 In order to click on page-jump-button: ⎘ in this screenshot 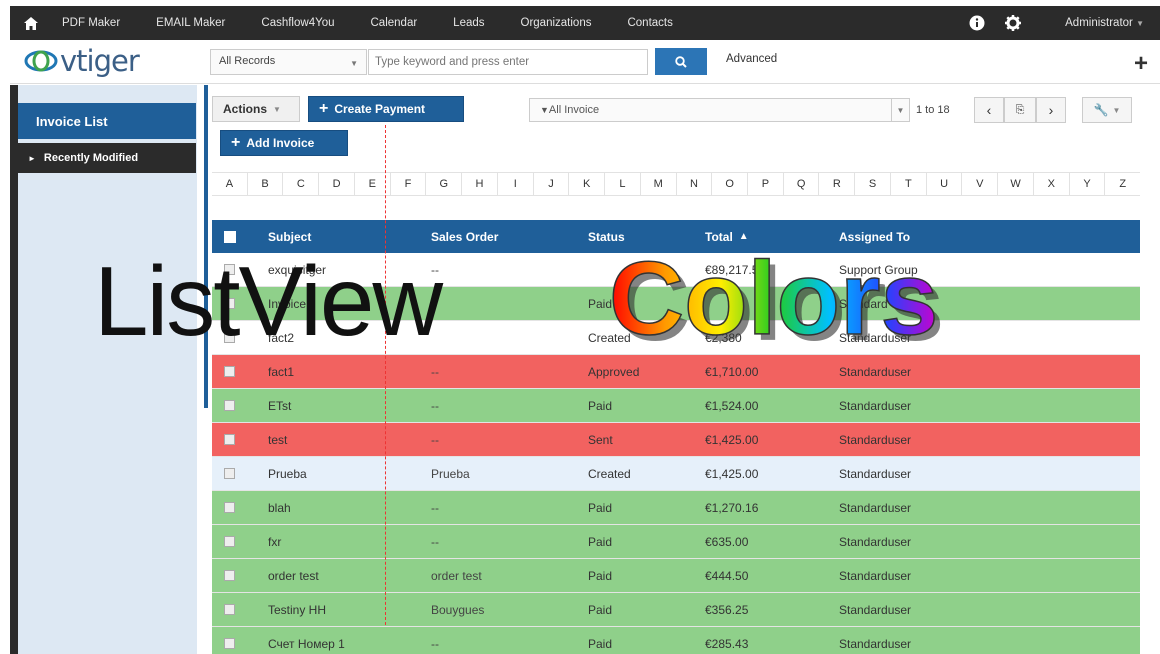, I will do `click(1020, 110)`.